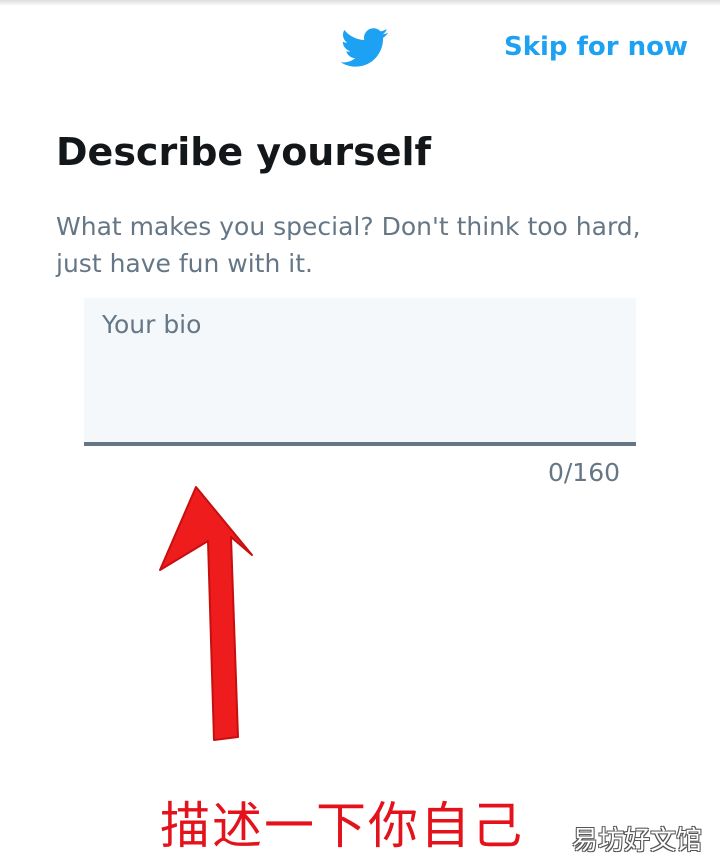 This screenshot has height=868, width=720. I want to click on skip-for-now-button: Skip for now, so click(596, 47).